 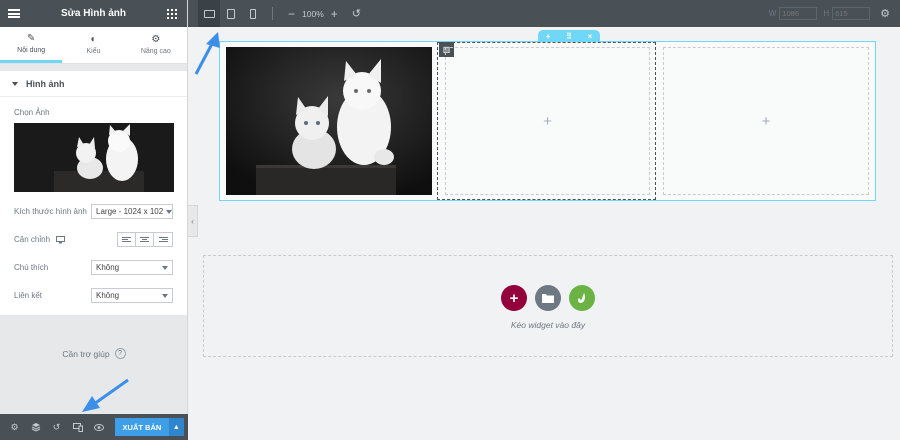 What do you see at coordinates (772, 13) in the screenshot?
I see `width-label: W` at bounding box center [772, 13].